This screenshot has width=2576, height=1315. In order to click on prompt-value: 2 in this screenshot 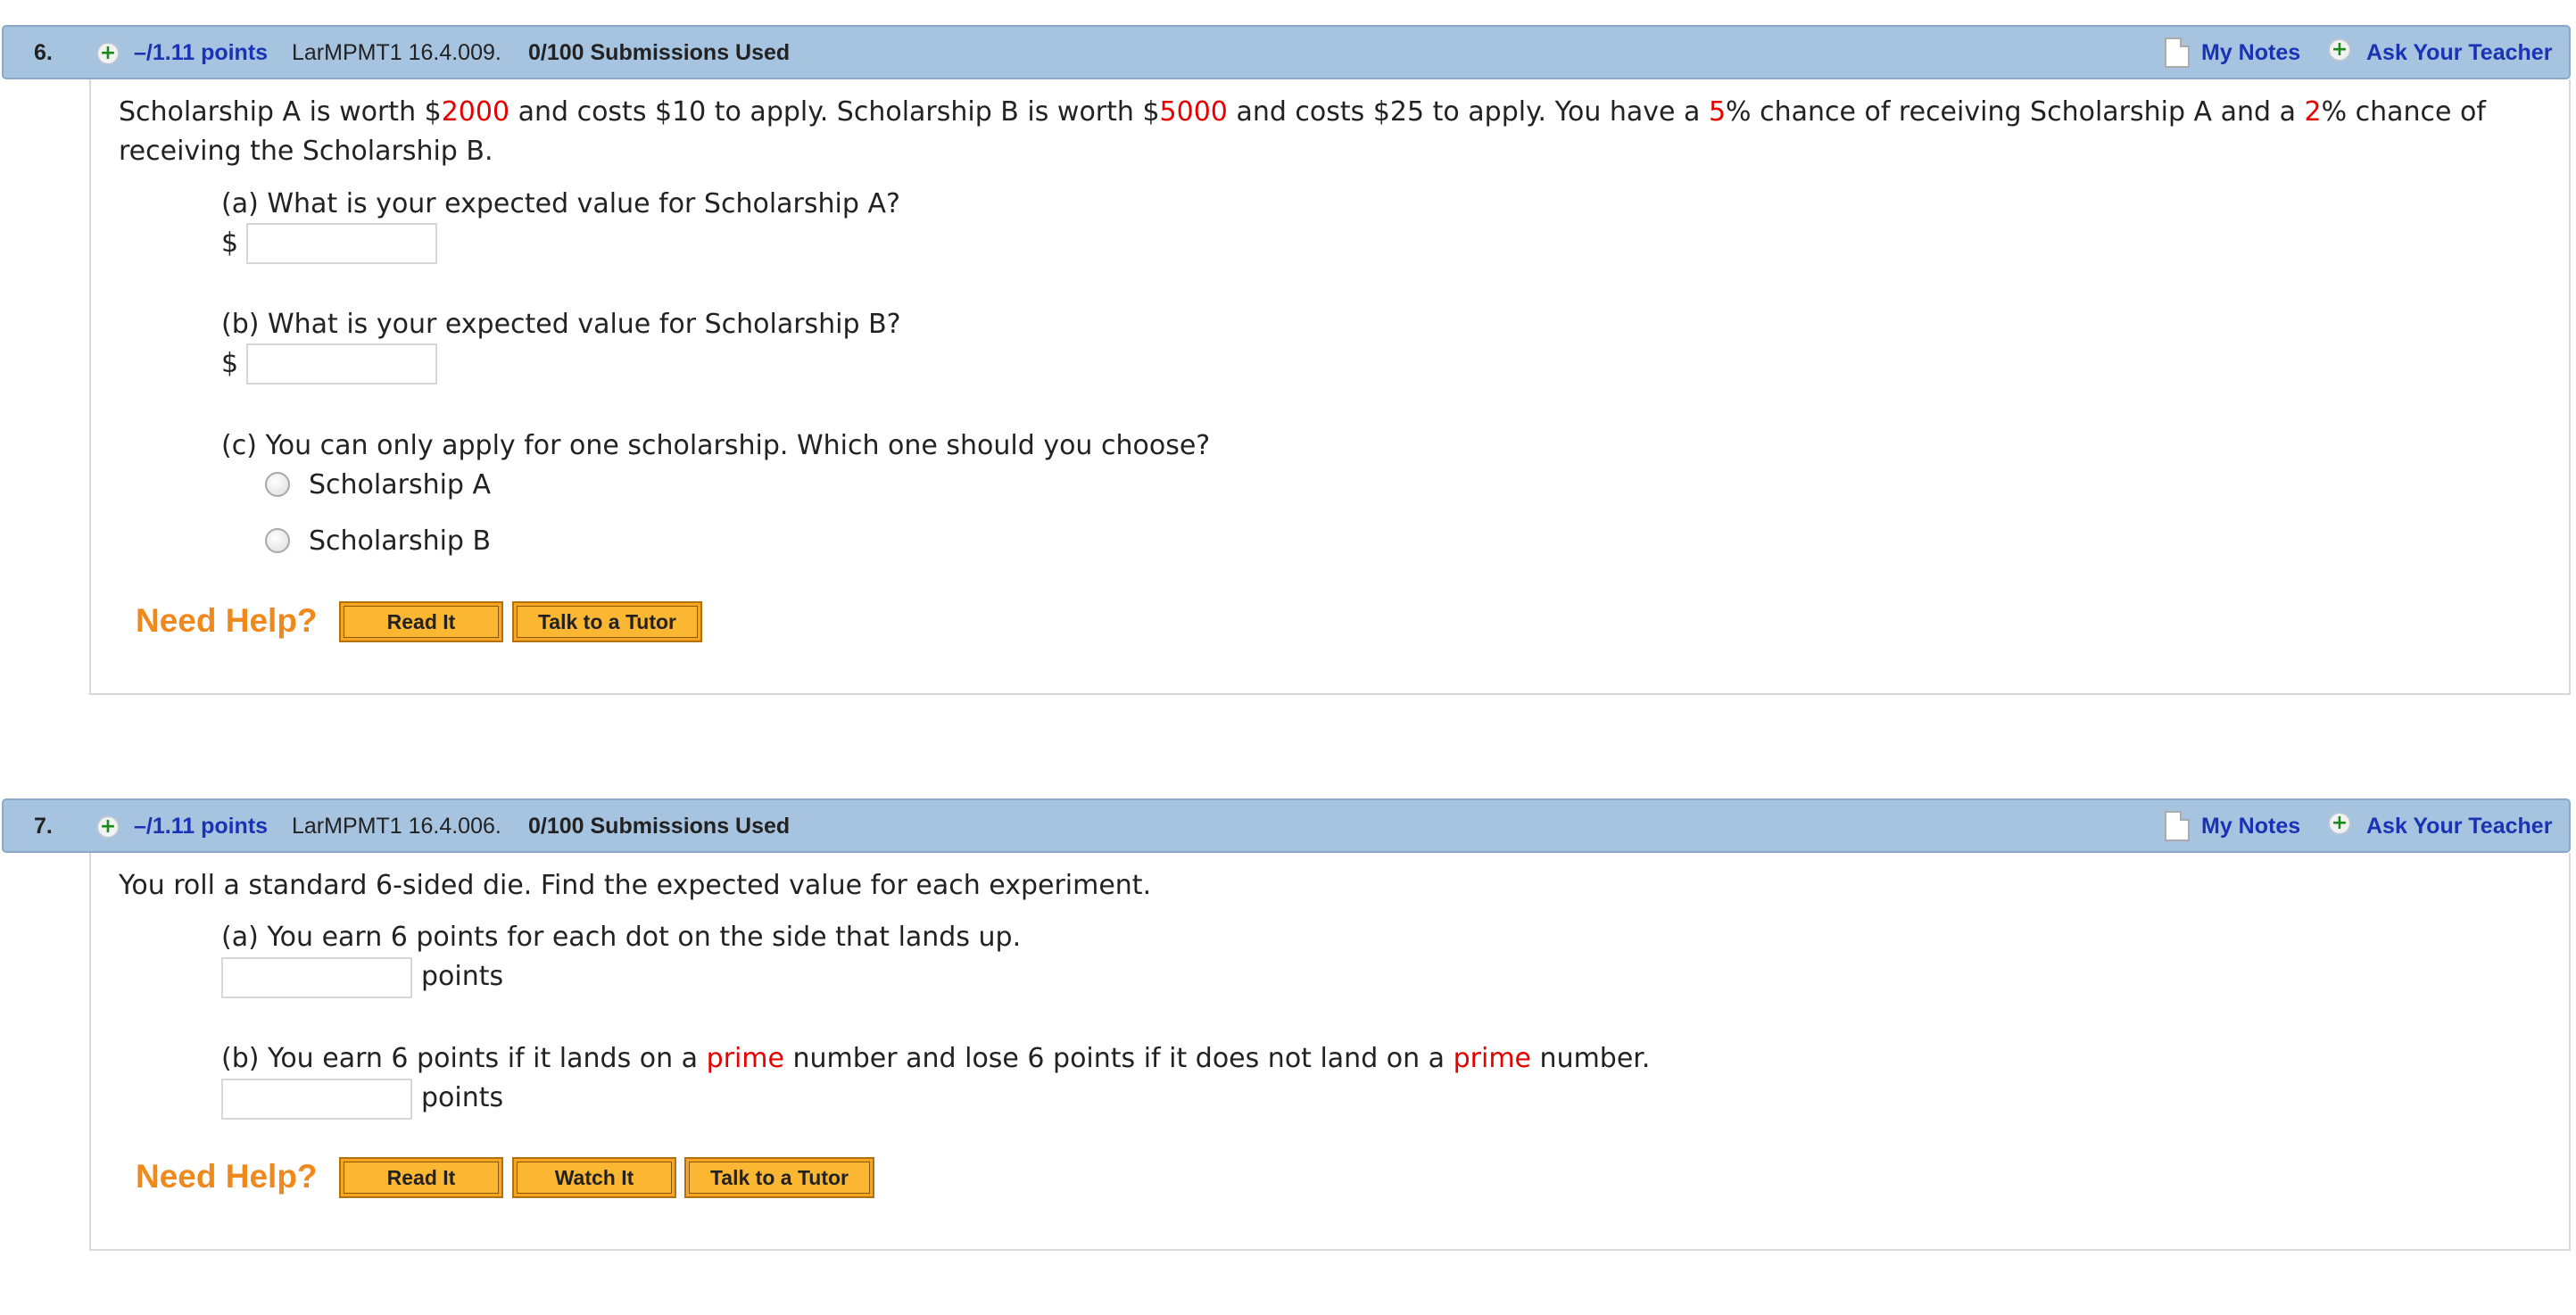, I will do `click(2313, 112)`.